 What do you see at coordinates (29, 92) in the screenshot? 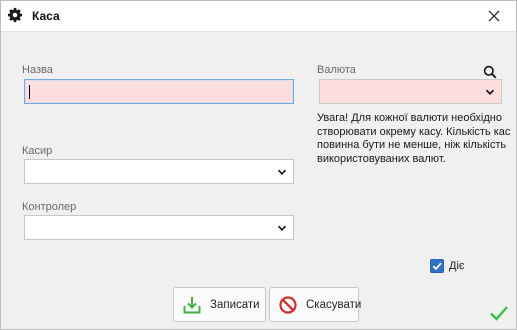
I see `text-caret` at bounding box center [29, 92].